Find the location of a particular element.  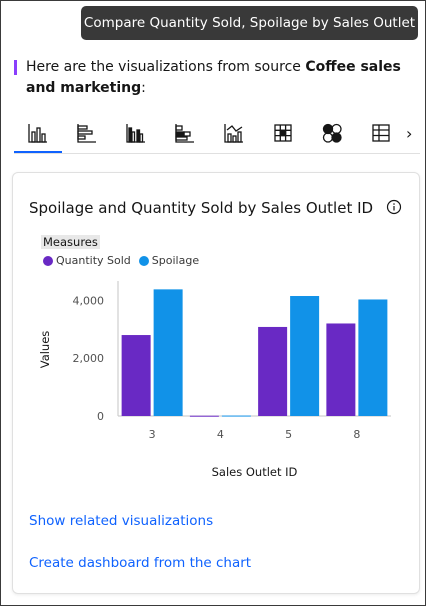

legend-dot-spoilage is located at coordinates (143, 260).